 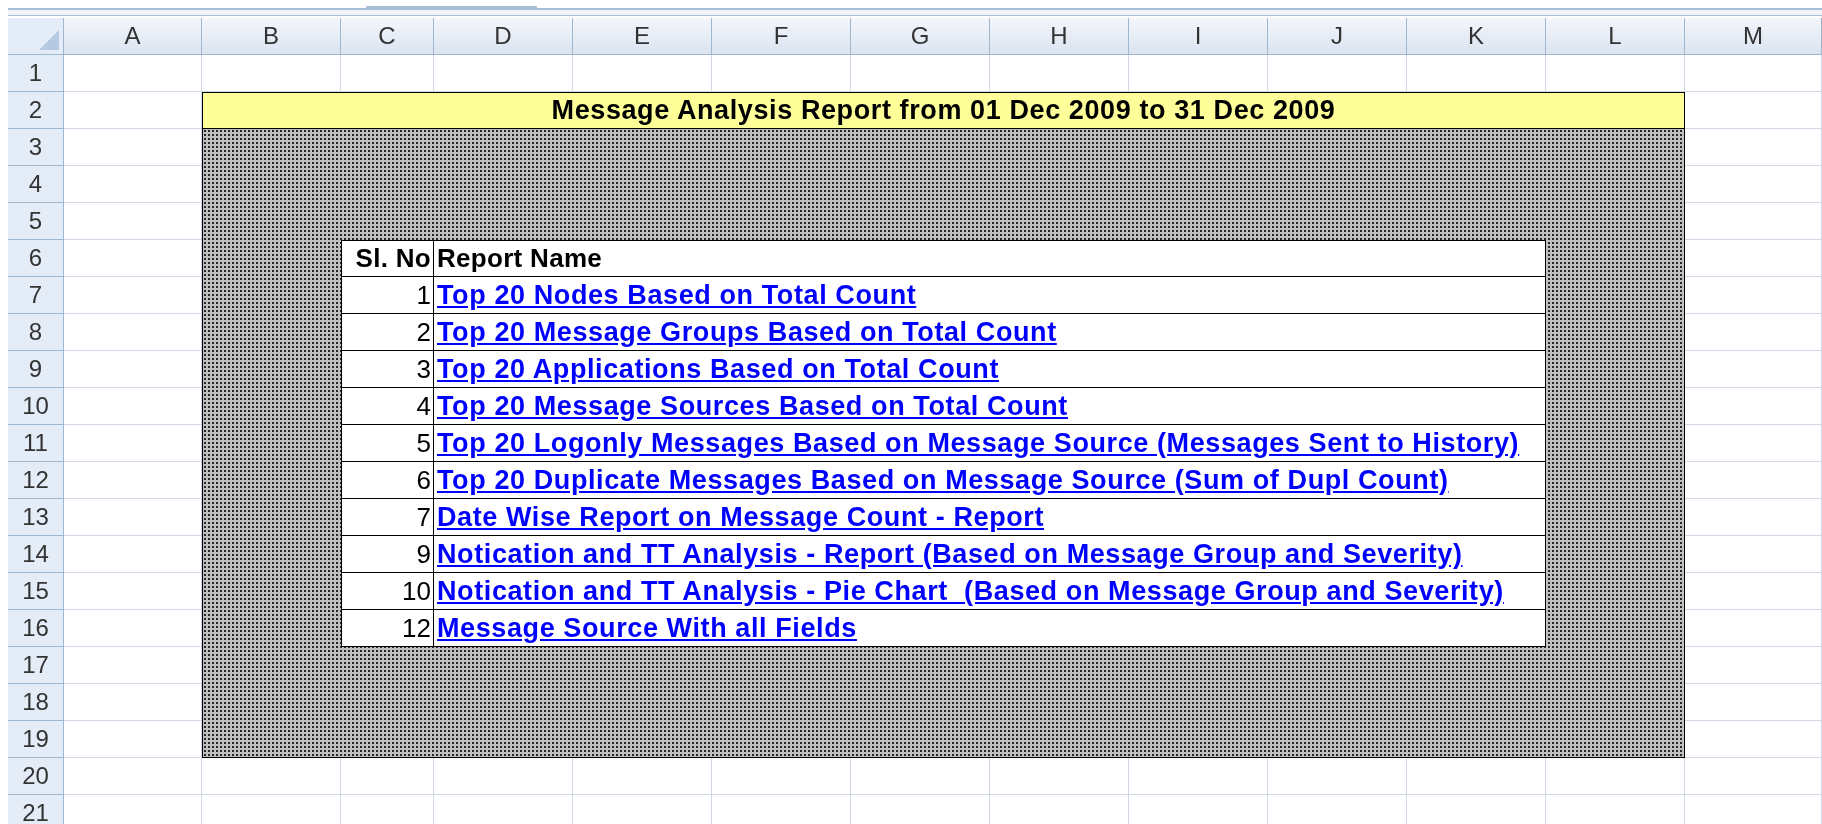 I want to click on row-header: 2, so click(x=36, y=110).